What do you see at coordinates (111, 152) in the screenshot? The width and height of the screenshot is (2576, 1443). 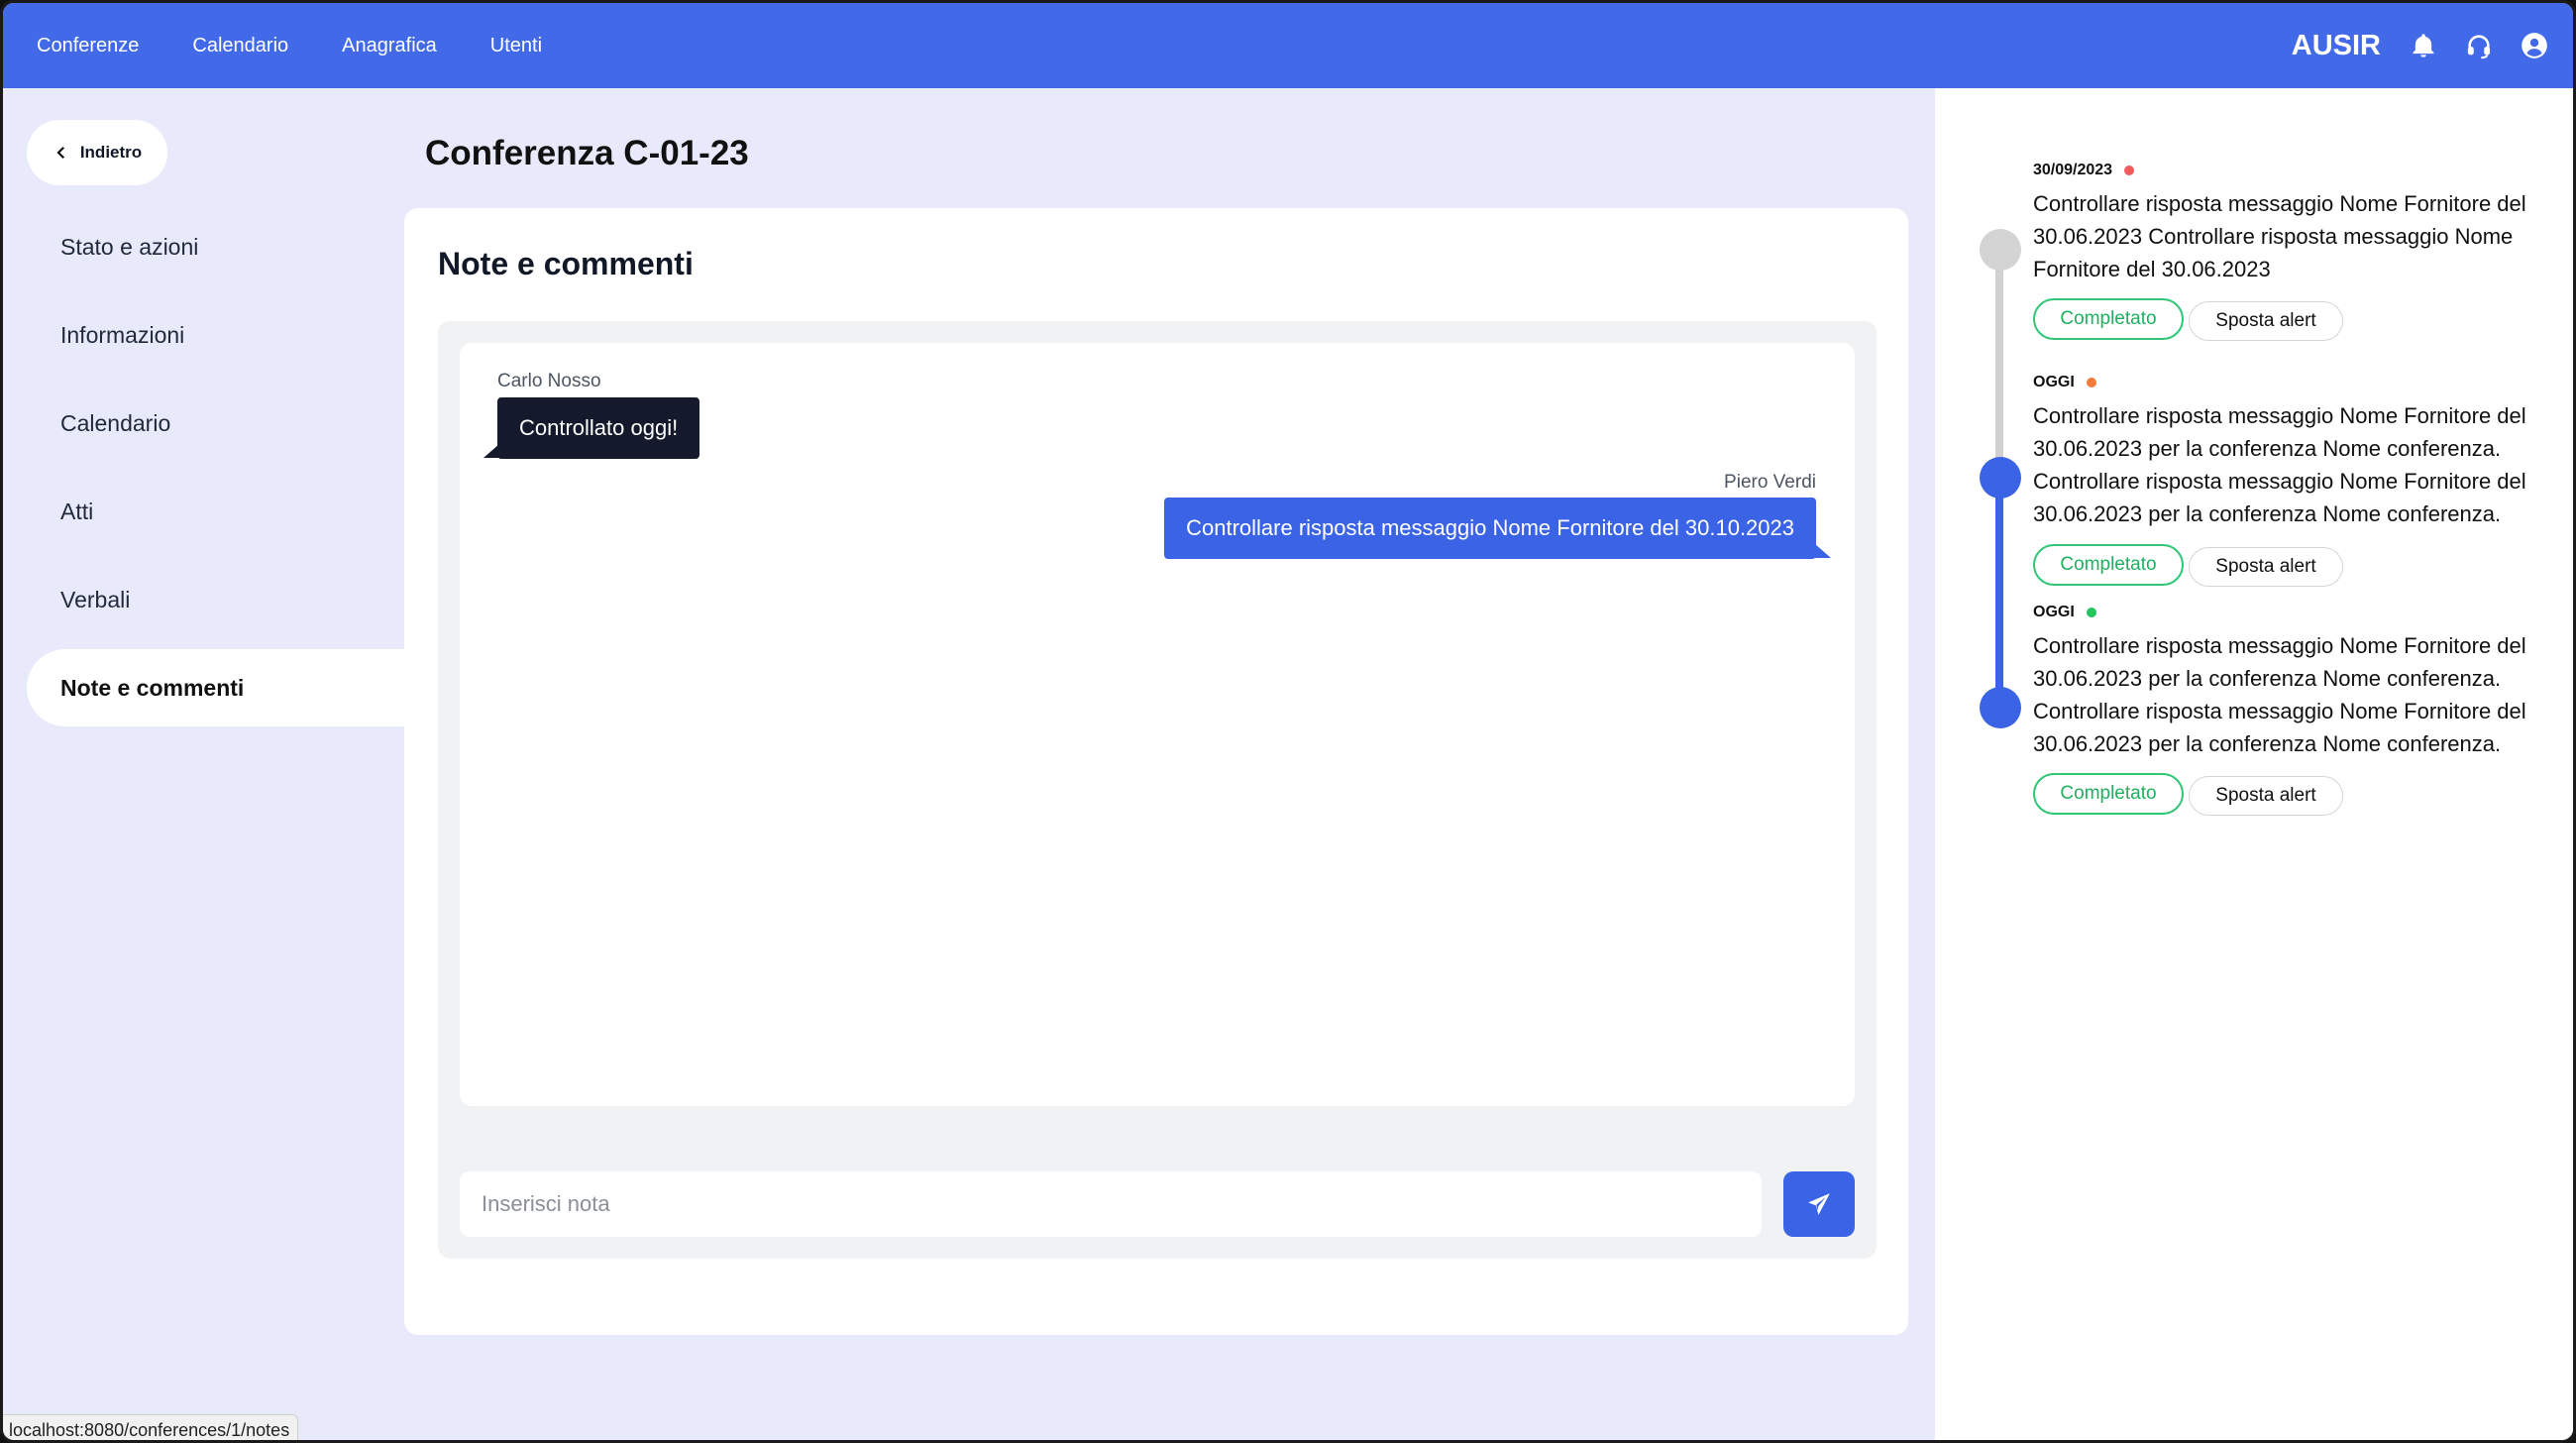 I see `back-button-label: Indietro` at bounding box center [111, 152].